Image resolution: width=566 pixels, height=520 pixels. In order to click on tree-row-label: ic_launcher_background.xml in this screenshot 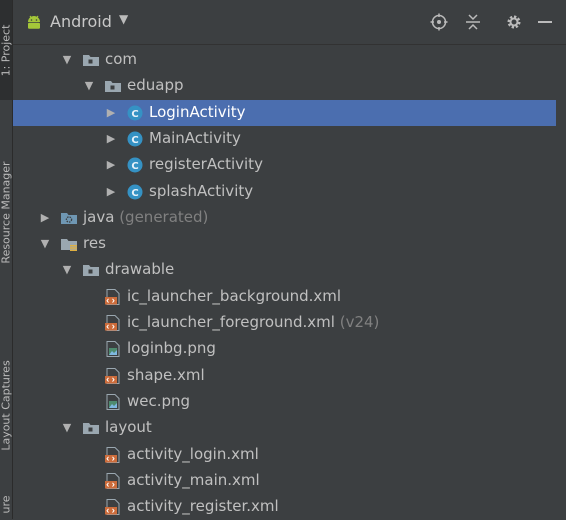, I will do `click(234, 296)`.